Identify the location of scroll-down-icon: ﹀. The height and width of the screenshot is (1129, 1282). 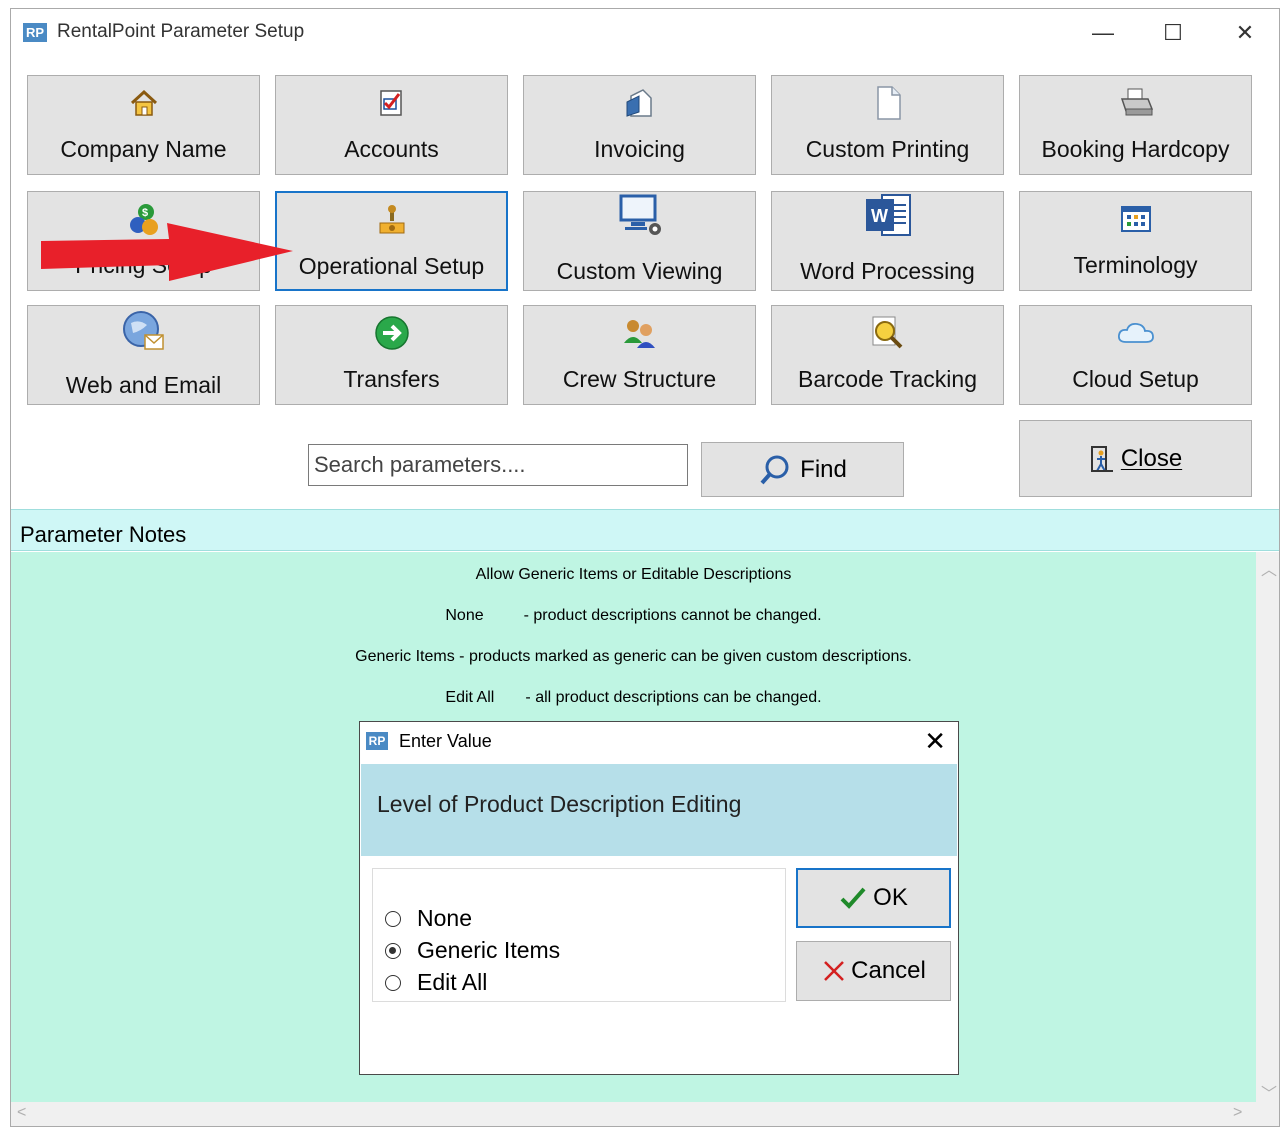
(1269, 1092).